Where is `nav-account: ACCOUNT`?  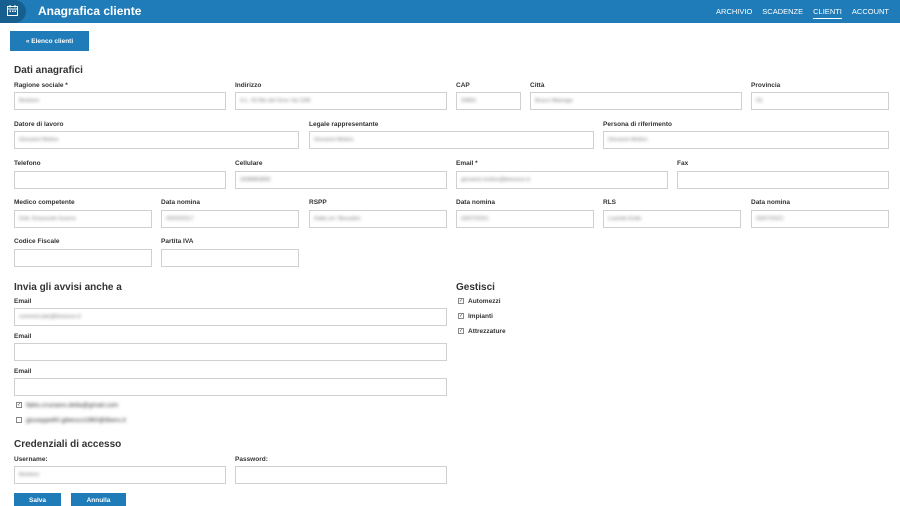 nav-account: ACCOUNT is located at coordinates (870, 13).